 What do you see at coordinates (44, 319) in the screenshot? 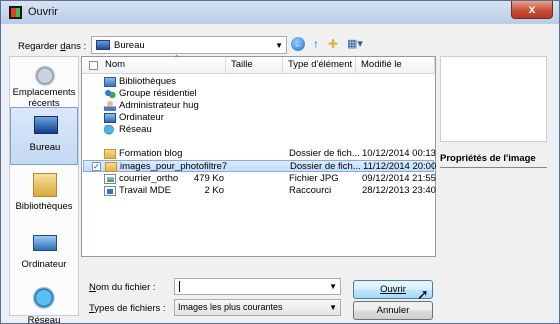
I see `place-label: Réseau` at bounding box center [44, 319].